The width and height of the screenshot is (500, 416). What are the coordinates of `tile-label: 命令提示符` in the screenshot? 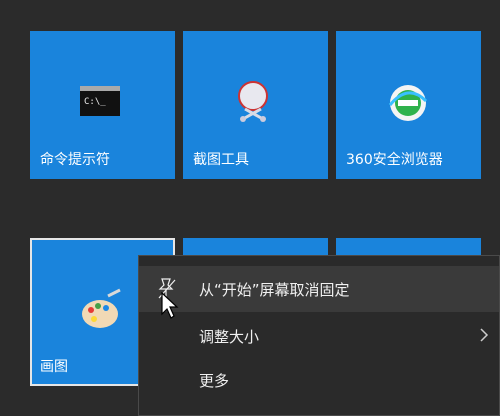 It's located at (75, 160).